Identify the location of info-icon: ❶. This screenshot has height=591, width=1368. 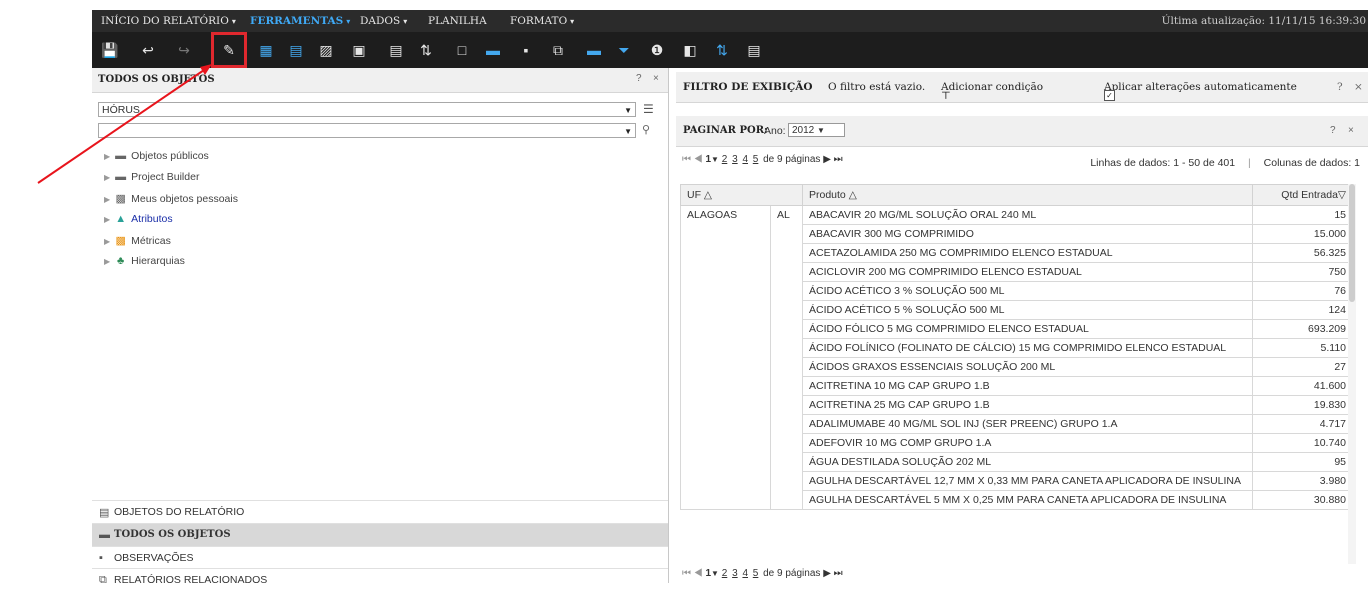
(657, 50).